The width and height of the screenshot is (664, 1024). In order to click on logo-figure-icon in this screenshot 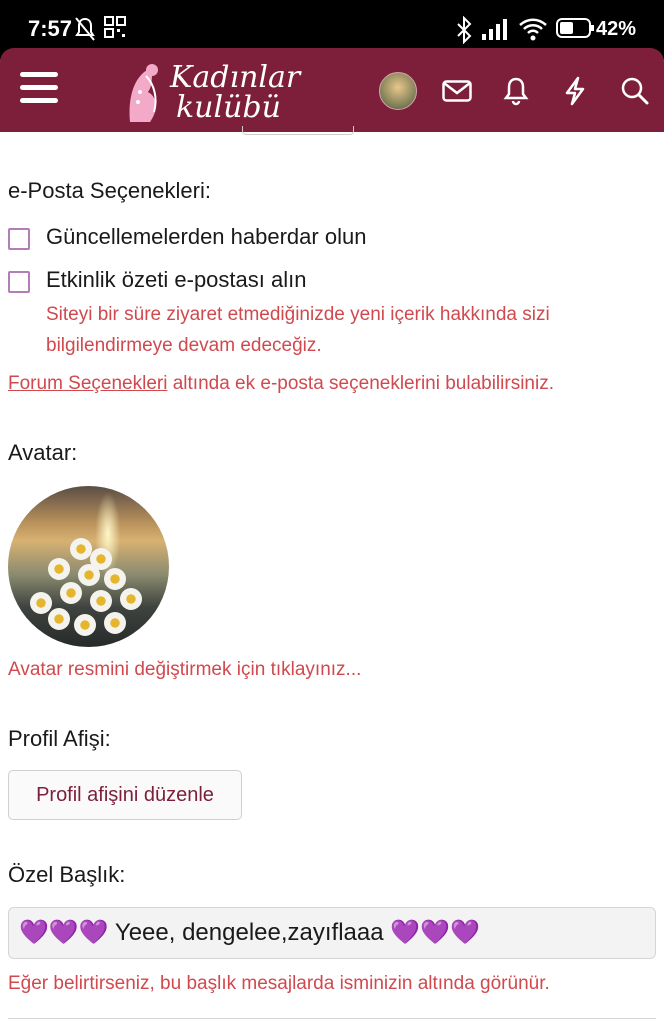, I will do `click(143, 93)`.